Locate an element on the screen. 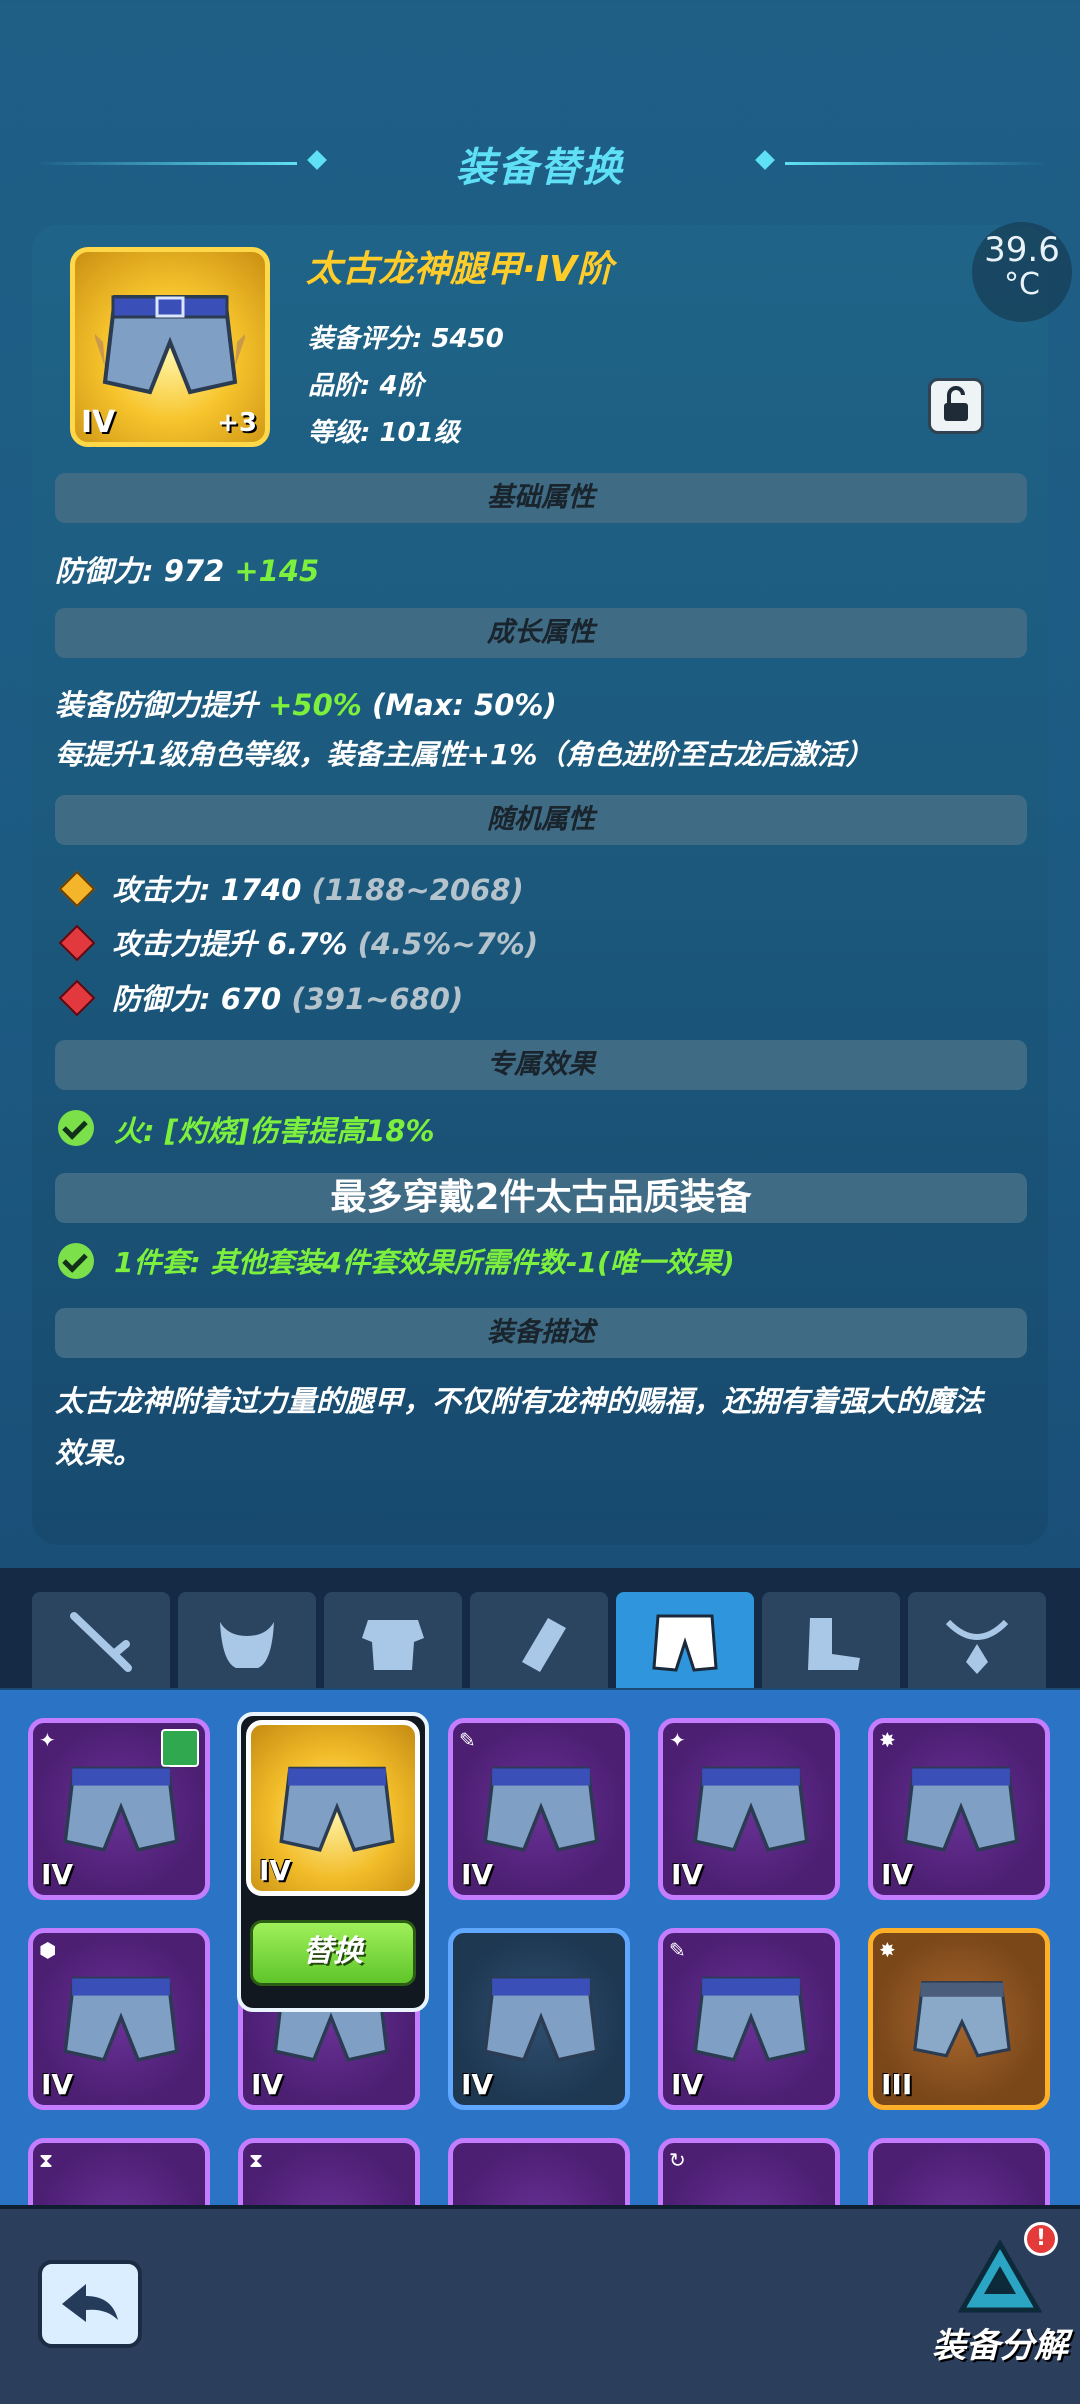 This screenshot has width=1080, height=2404. random-attr-1: 攻击力: 1740 (1188~2068) is located at coordinates (318, 888).